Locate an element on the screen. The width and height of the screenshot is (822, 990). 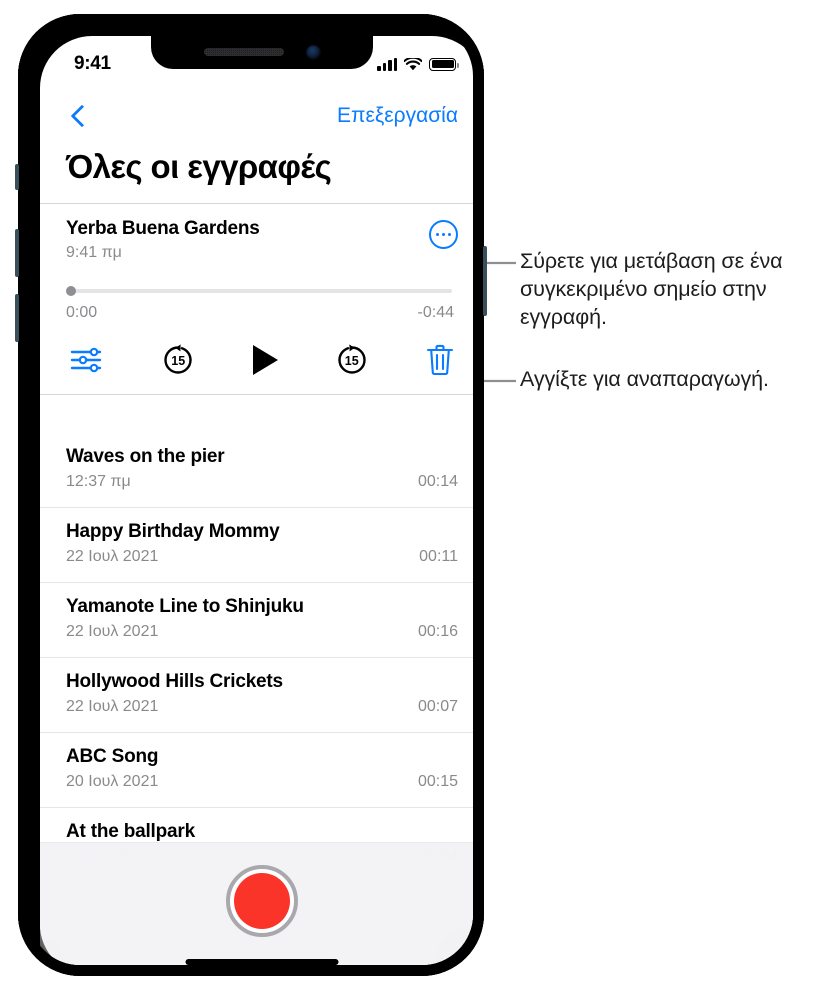
player-header: Yerba Buena Gardens 9:41 πμ is located at coordinates (262, 240).